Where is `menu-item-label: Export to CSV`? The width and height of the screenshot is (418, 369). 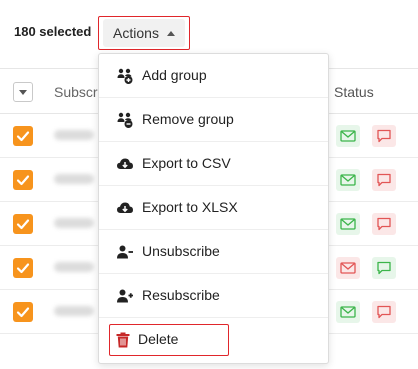 menu-item-label: Export to CSV is located at coordinates (186, 163).